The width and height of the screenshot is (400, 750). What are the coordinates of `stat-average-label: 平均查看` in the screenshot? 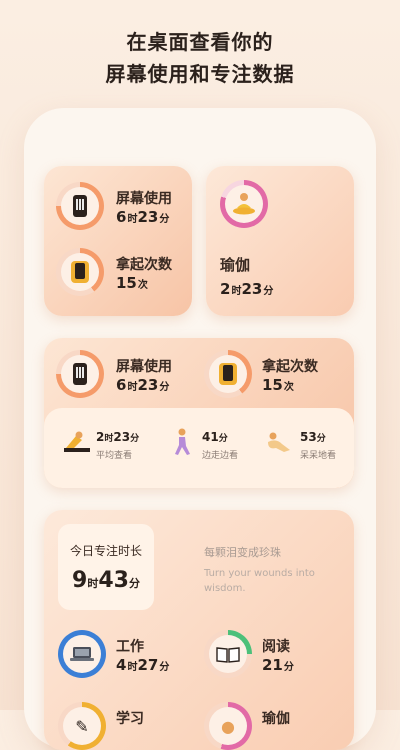 It's located at (114, 456).